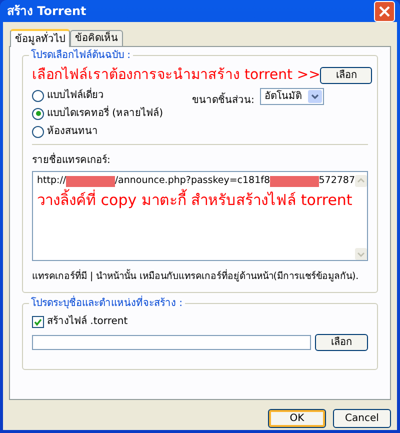  Describe the element at coordinates (362, 418) in the screenshot. I see `dialog-button: Cancel` at that location.